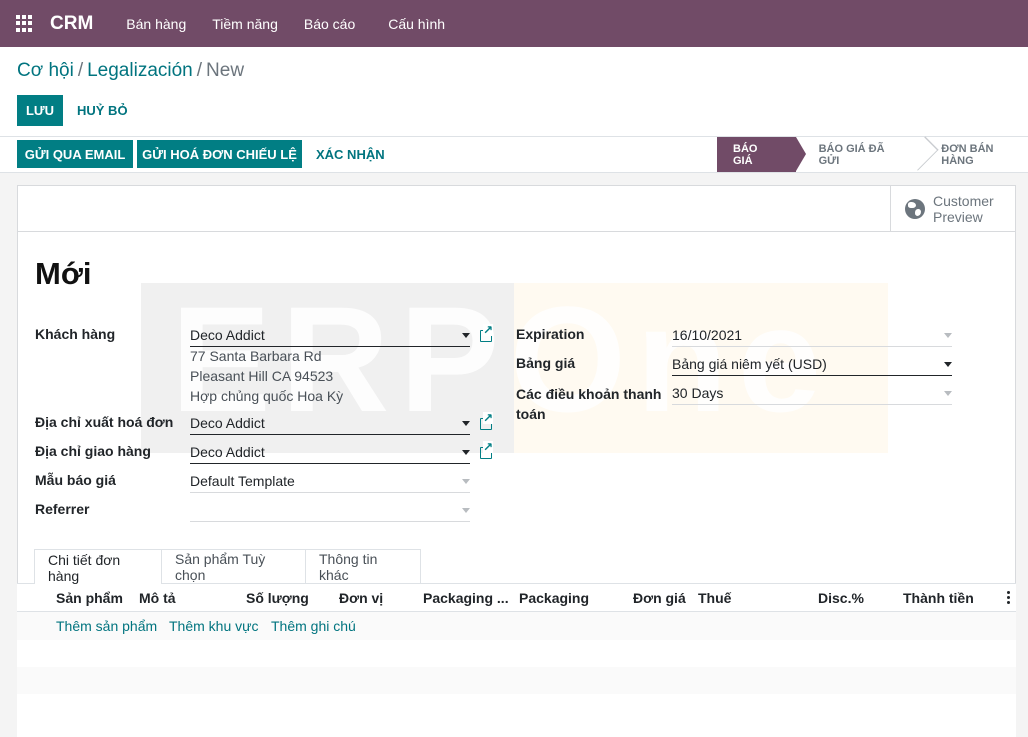 The height and width of the screenshot is (737, 1028). I want to click on invoice-address-field: Deco Addict, so click(330, 423).